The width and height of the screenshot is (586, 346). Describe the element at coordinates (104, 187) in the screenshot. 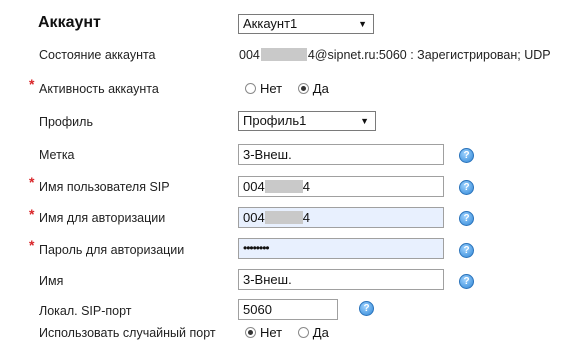

I see `sip-user-label: Имя пользователя SIP` at that location.